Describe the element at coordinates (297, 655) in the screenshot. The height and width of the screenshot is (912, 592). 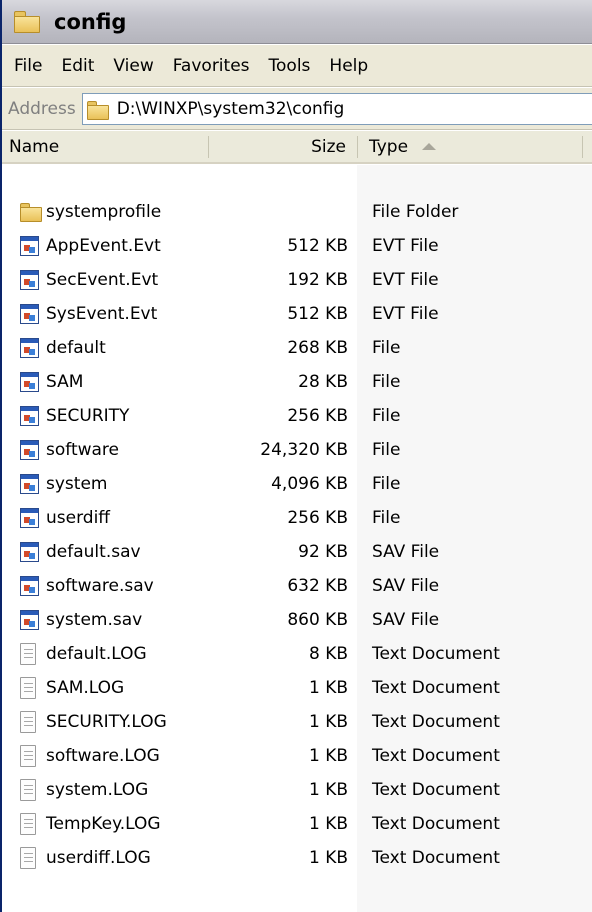
I see `file-row: default.LOG 8 KB Text Document` at that location.